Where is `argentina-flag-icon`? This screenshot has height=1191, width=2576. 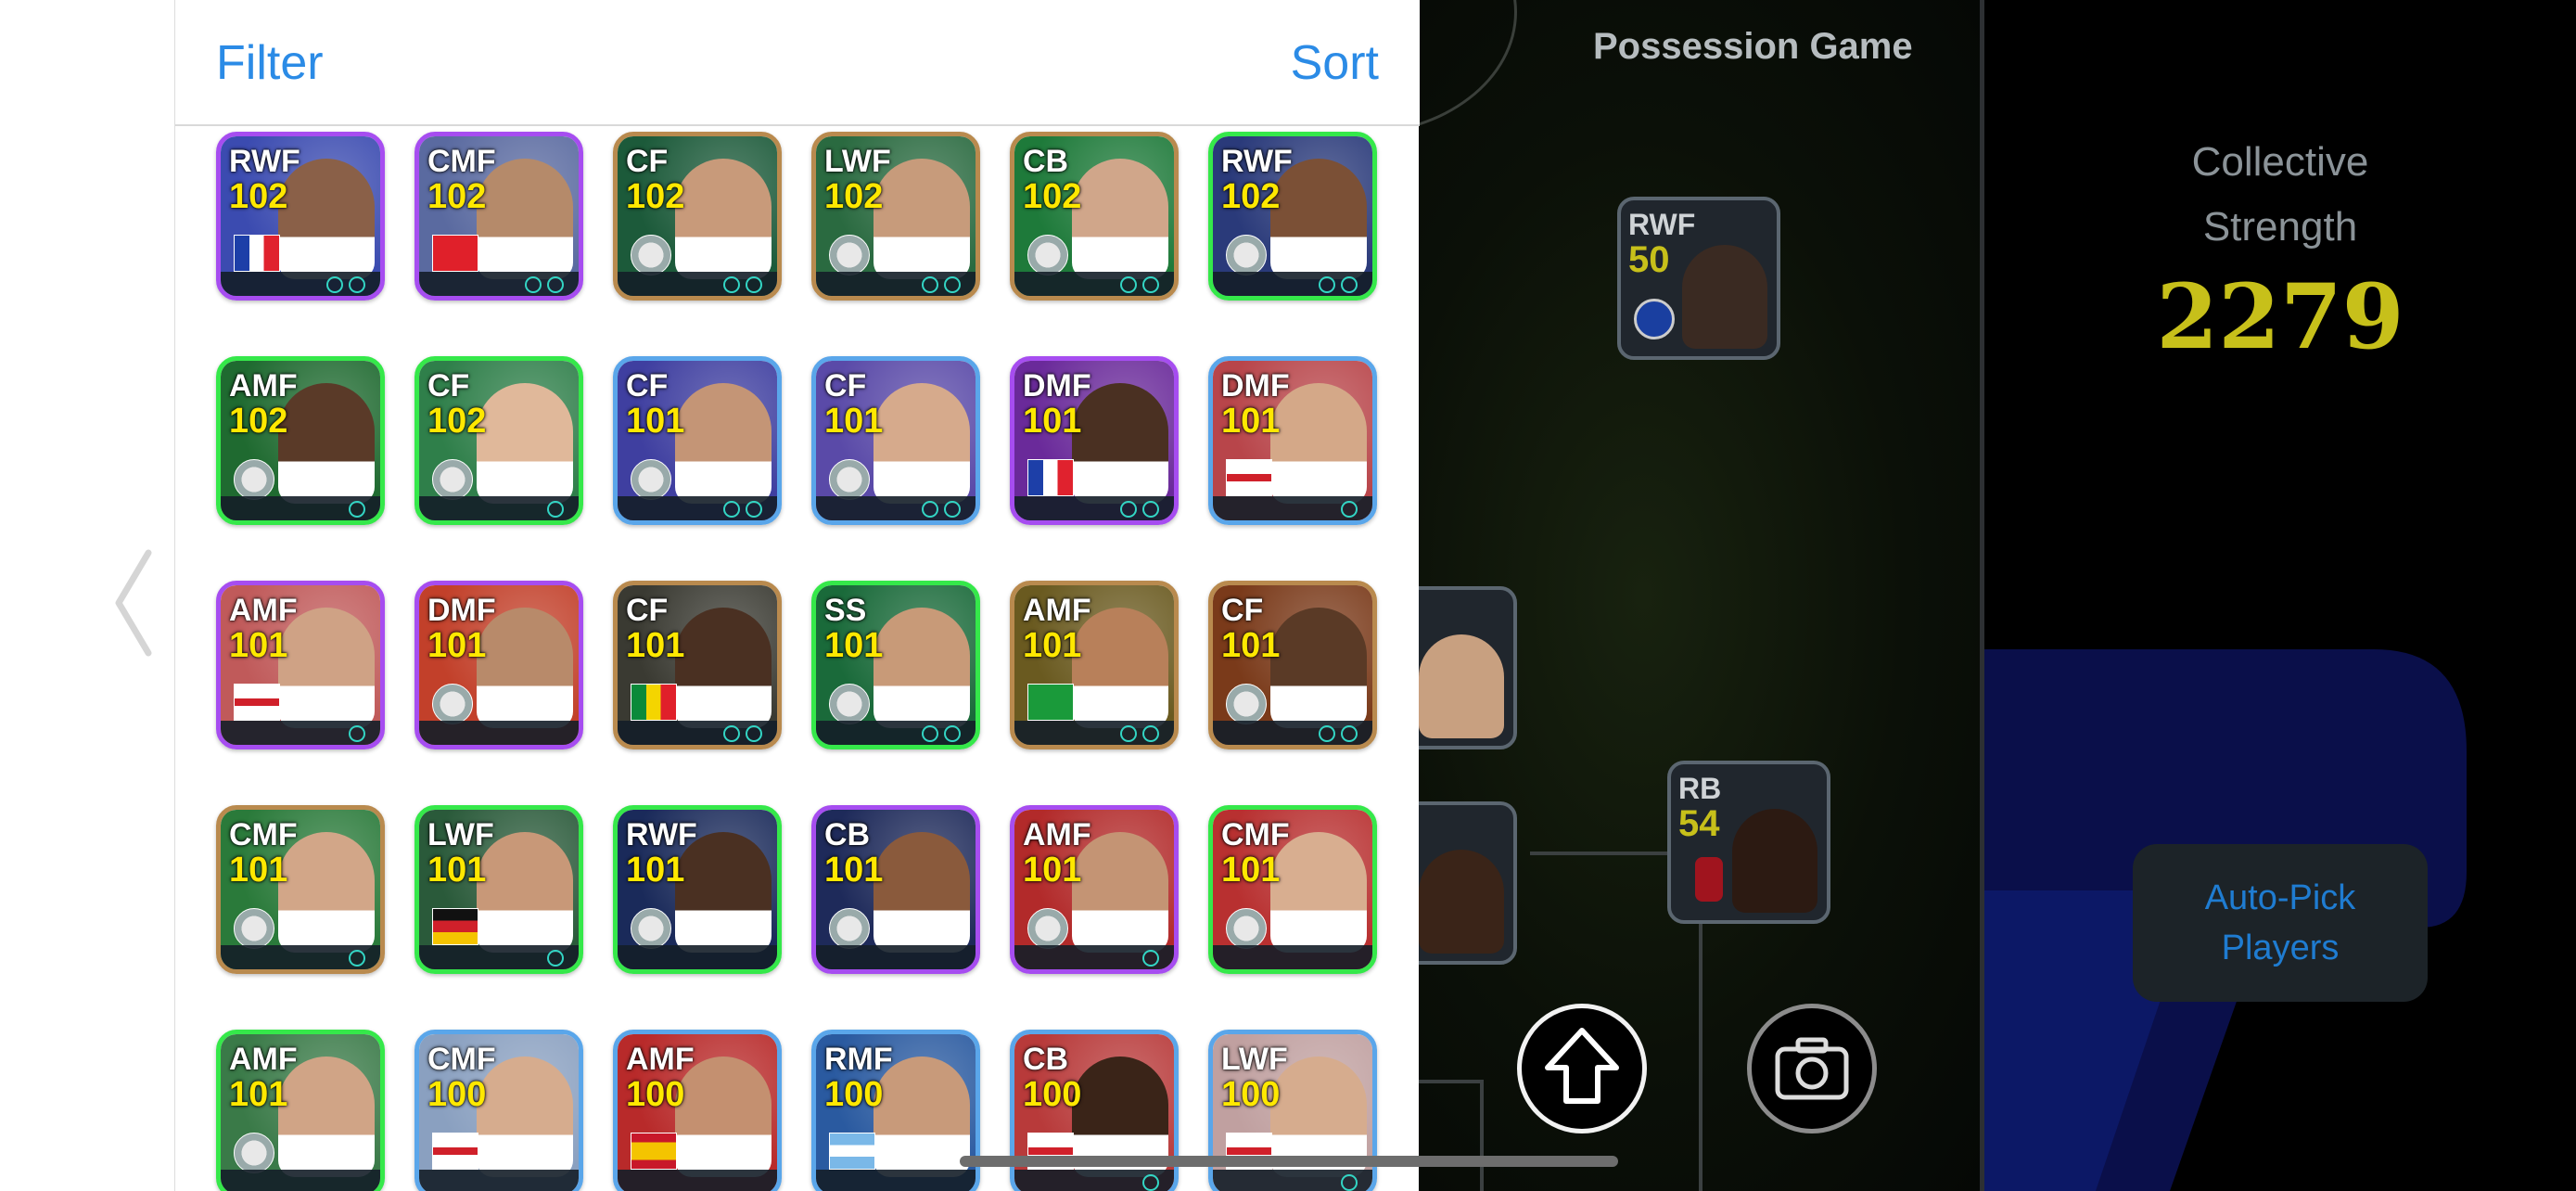
argentina-flag-icon is located at coordinates (852, 1151).